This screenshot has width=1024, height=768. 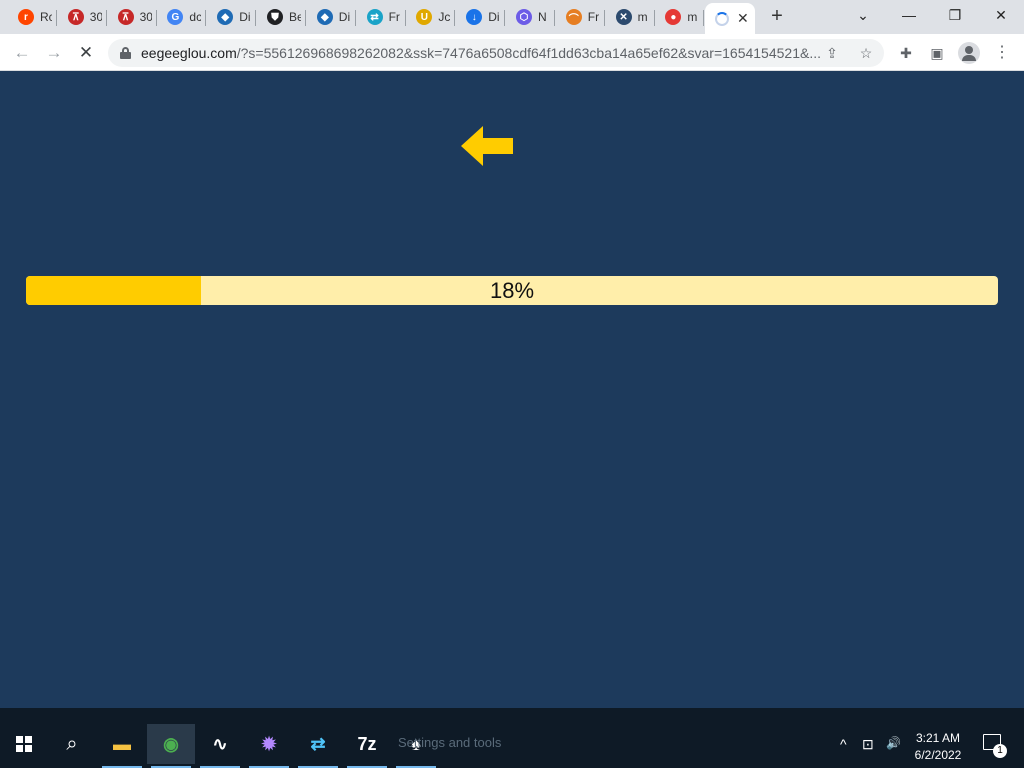 What do you see at coordinates (893, 743) in the screenshot?
I see `volume-icon: 🔊` at bounding box center [893, 743].